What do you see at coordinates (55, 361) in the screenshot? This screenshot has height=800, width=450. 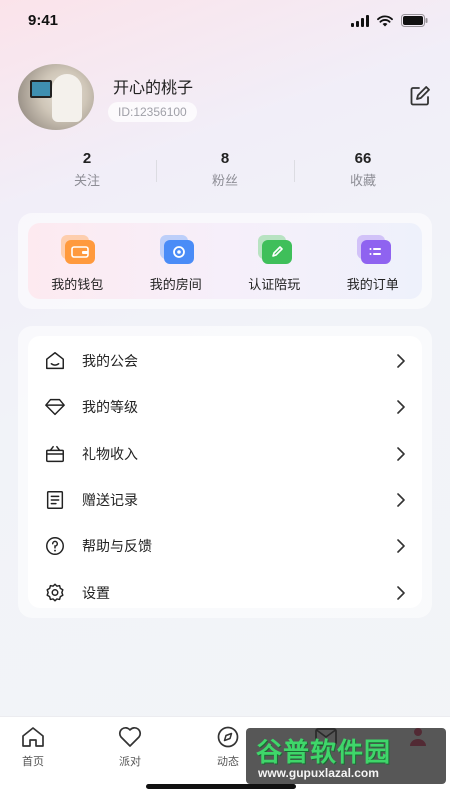 I see `guild-icon` at bounding box center [55, 361].